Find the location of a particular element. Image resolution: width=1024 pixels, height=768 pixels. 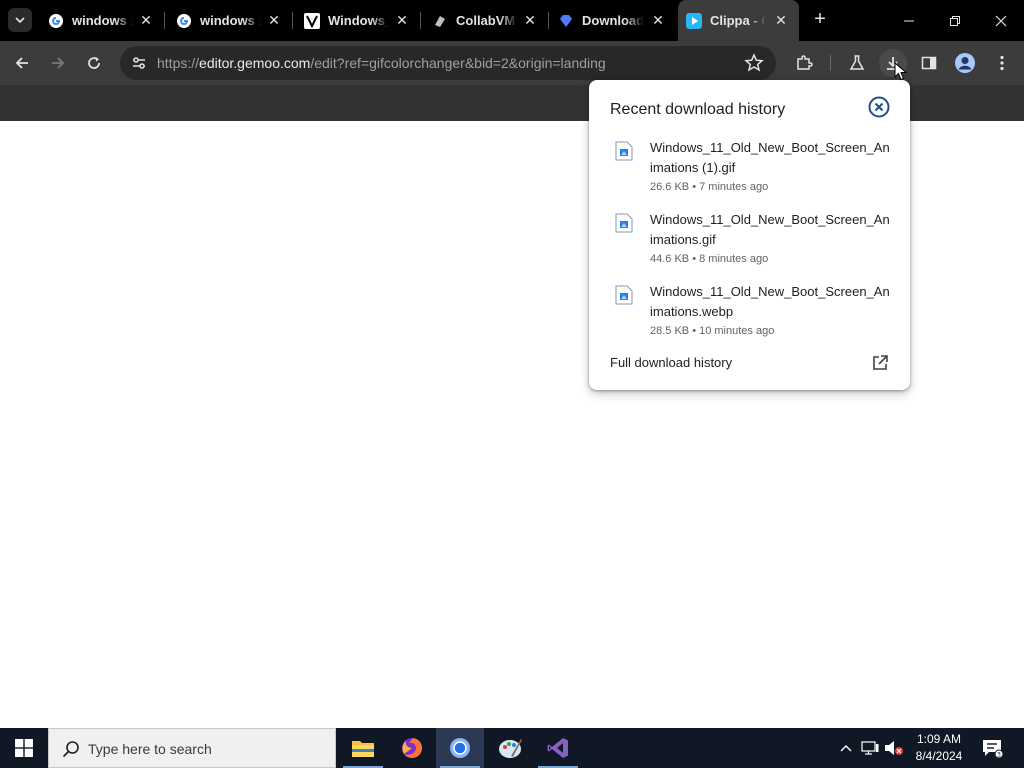

profile-button is located at coordinates (965, 63).